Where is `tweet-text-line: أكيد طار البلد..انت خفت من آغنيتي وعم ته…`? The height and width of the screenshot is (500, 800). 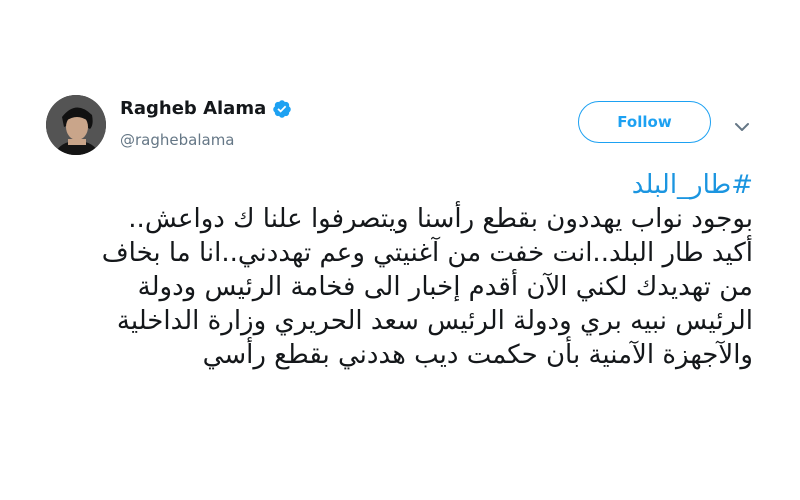 tweet-text-line: أكيد طار البلد..انت خفت من آغنيتي وعم ته… is located at coordinates (427, 253).